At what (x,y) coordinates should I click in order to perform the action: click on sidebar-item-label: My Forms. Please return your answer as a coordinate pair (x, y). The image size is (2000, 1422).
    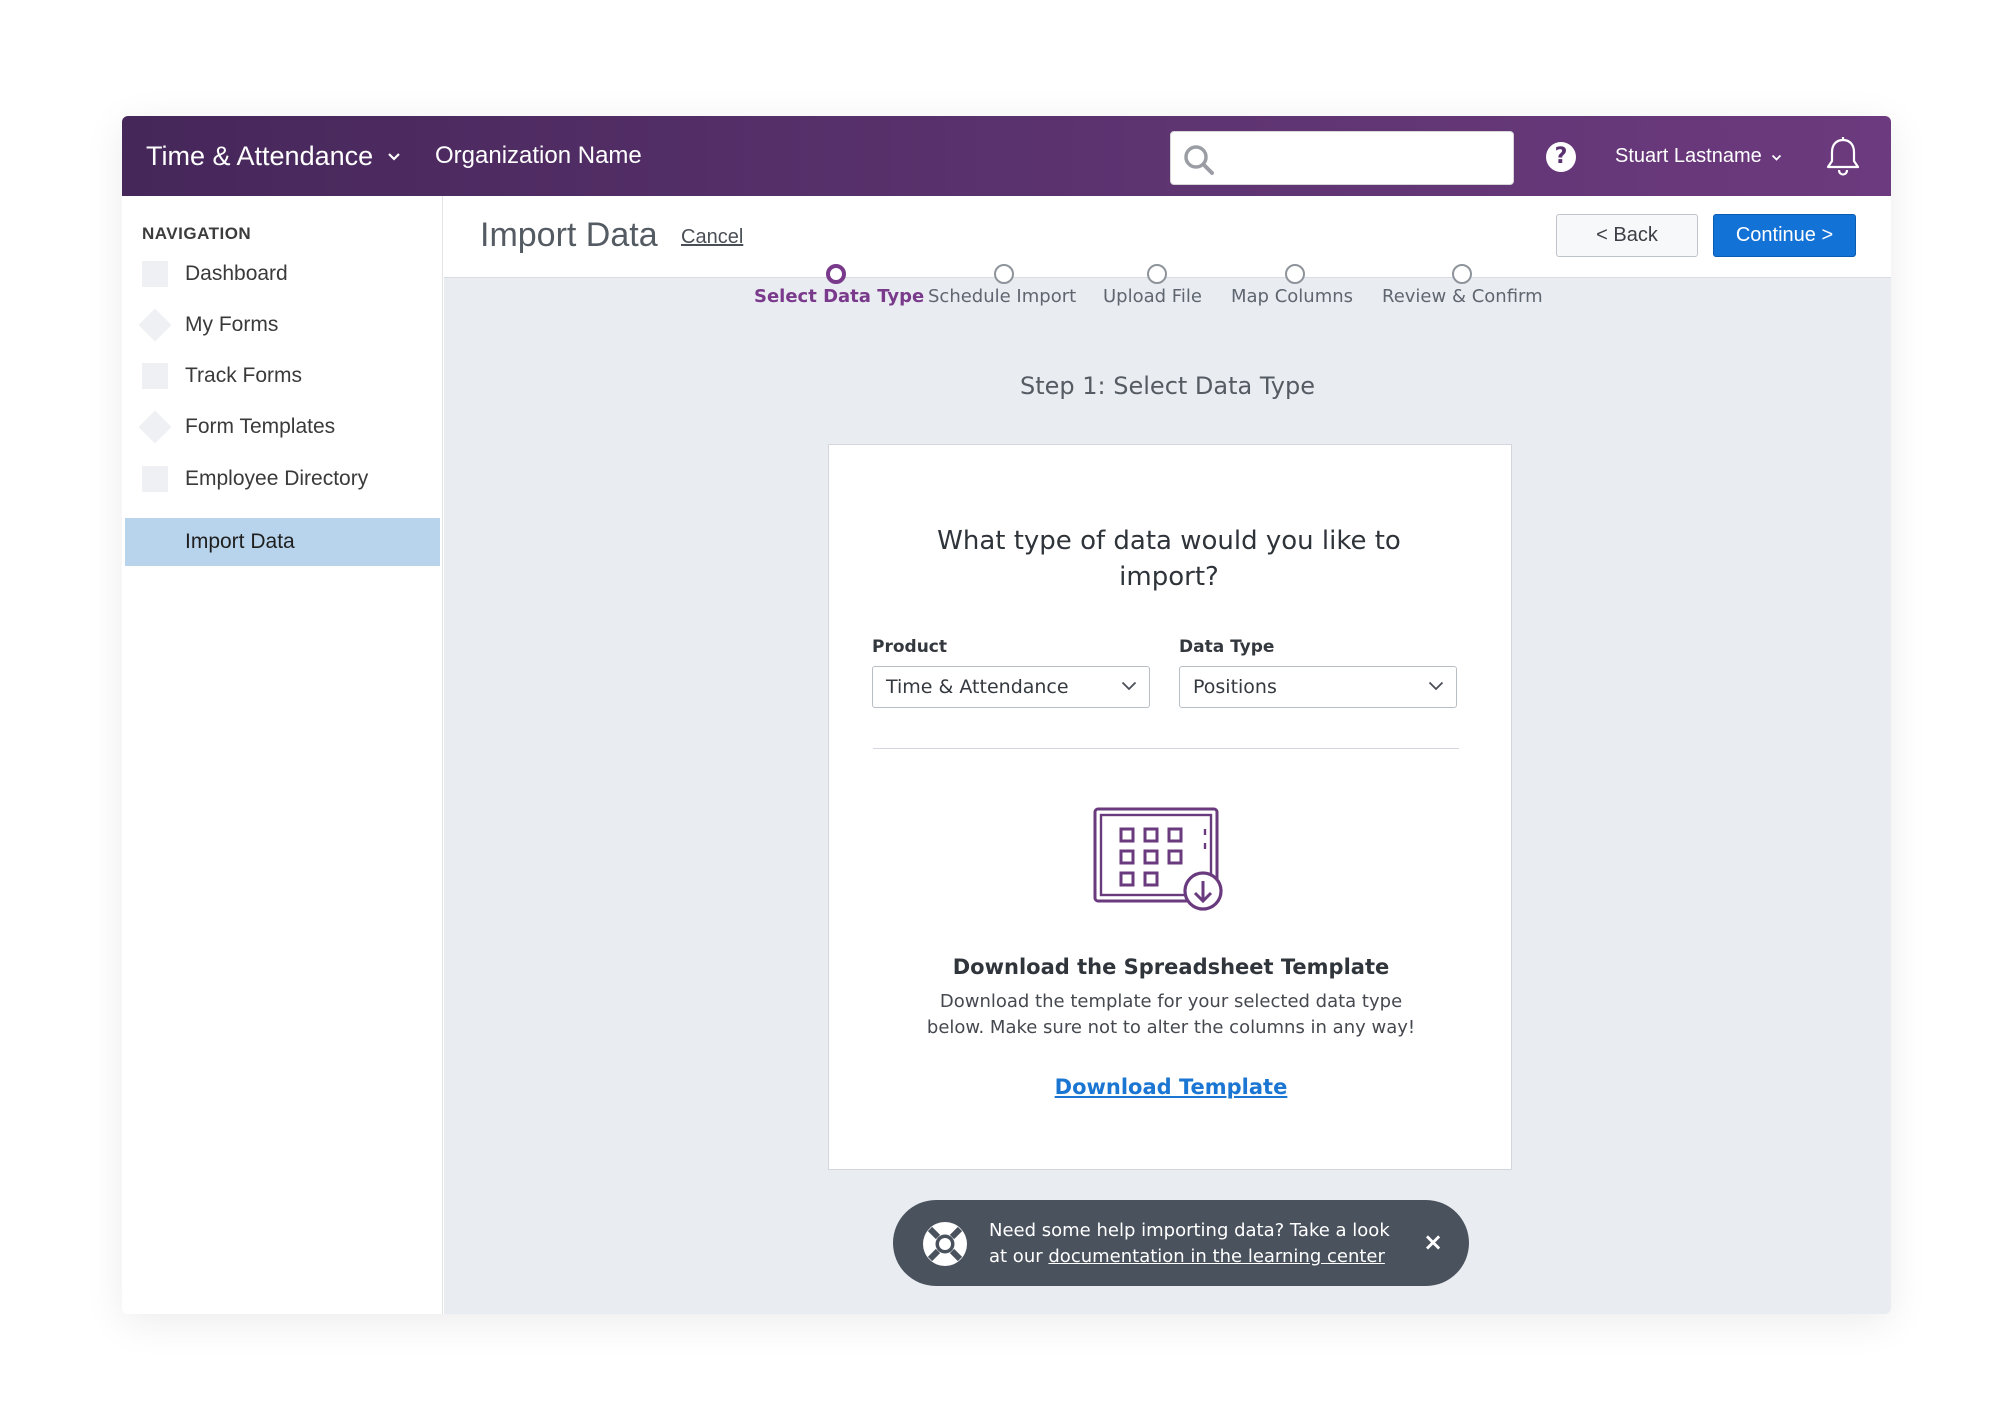
    Looking at the image, I should click on (232, 324).